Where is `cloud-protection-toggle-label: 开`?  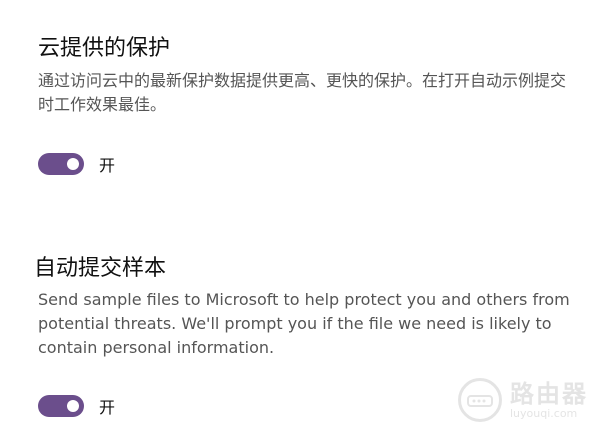 cloud-protection-toggle-label: 开 is located at coordinates (107, 165).